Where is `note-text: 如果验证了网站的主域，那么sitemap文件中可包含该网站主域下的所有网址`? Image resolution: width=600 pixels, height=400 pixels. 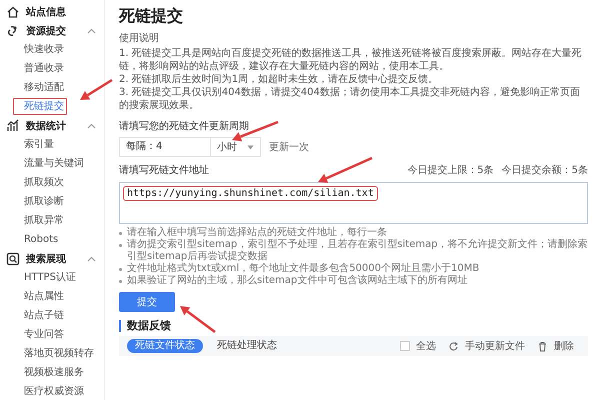 note-text: 如果验证了网站的主域，那么sitemap文件中可包含该网站主域下的所有网址 is located at coordinates (297, 281).